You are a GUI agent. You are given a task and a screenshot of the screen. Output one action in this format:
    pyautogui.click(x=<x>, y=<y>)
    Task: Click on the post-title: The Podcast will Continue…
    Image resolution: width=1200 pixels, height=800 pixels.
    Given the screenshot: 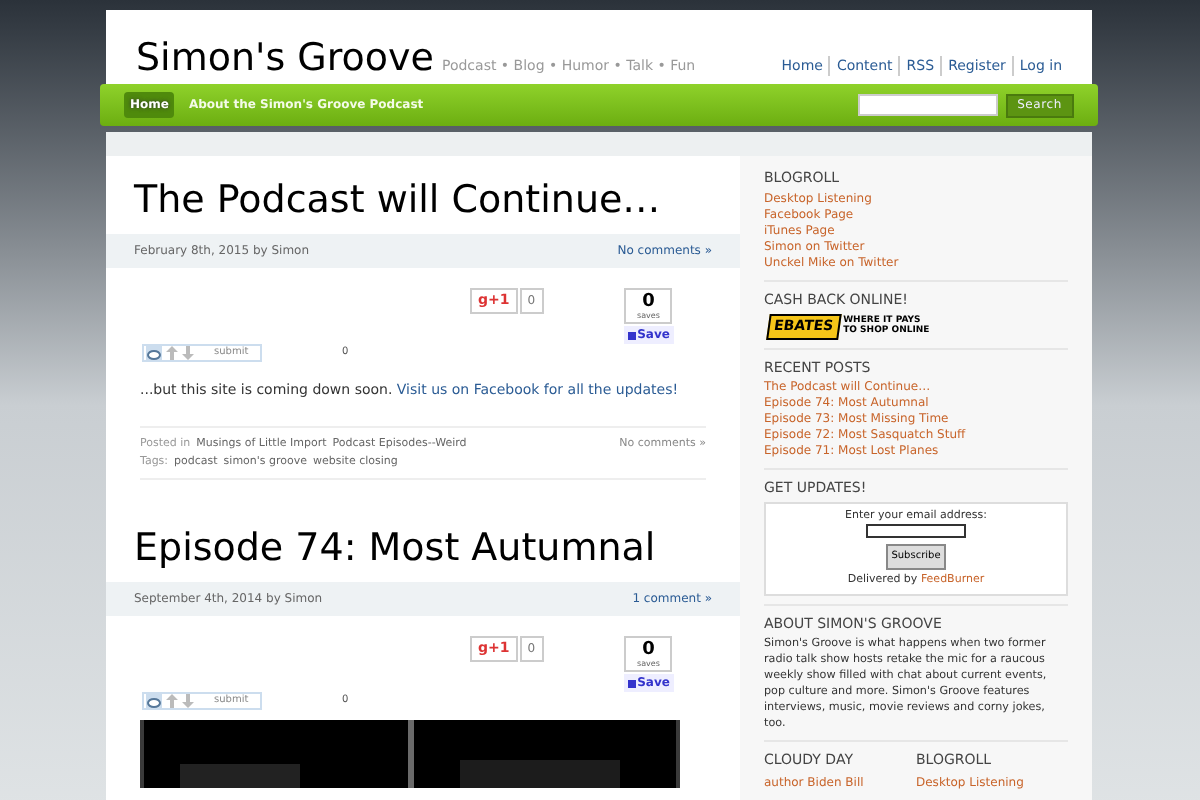 What is the action you would take?
    pyautogui.click(x=423, y=200)
    